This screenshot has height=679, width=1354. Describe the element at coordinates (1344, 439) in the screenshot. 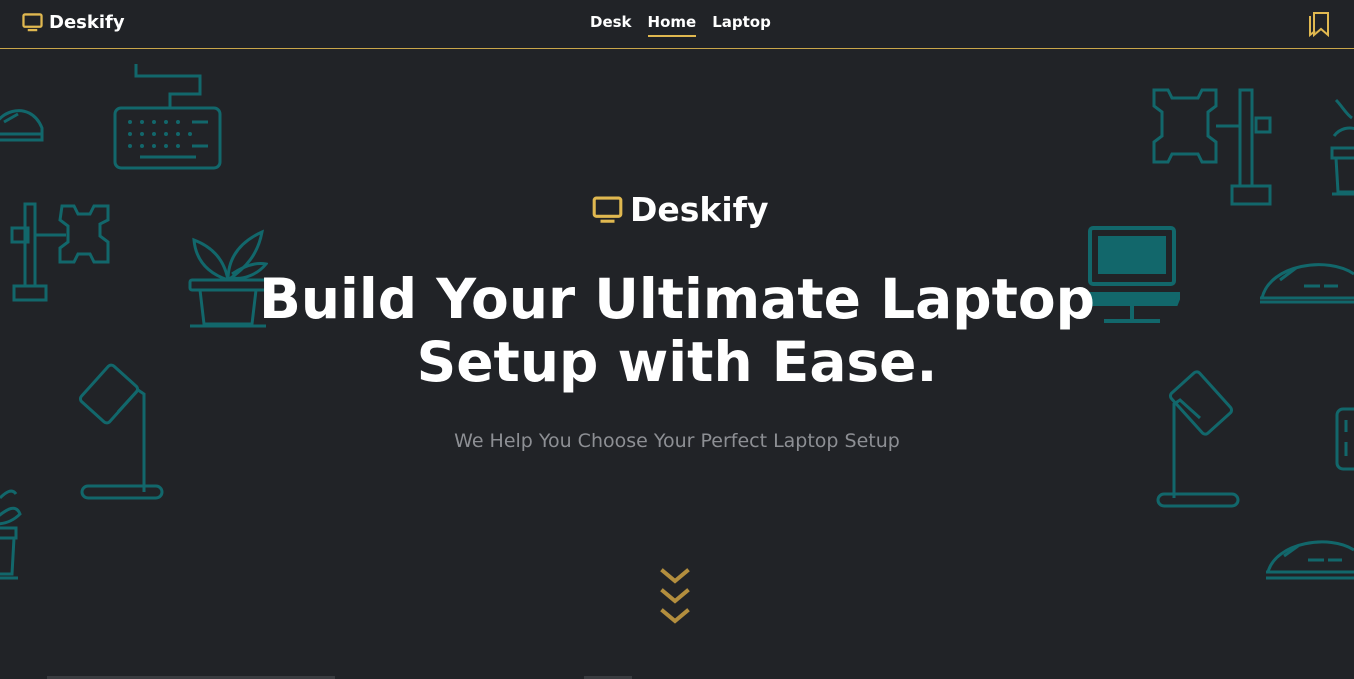

I see `keyboard-right-decor-icon` at that location.